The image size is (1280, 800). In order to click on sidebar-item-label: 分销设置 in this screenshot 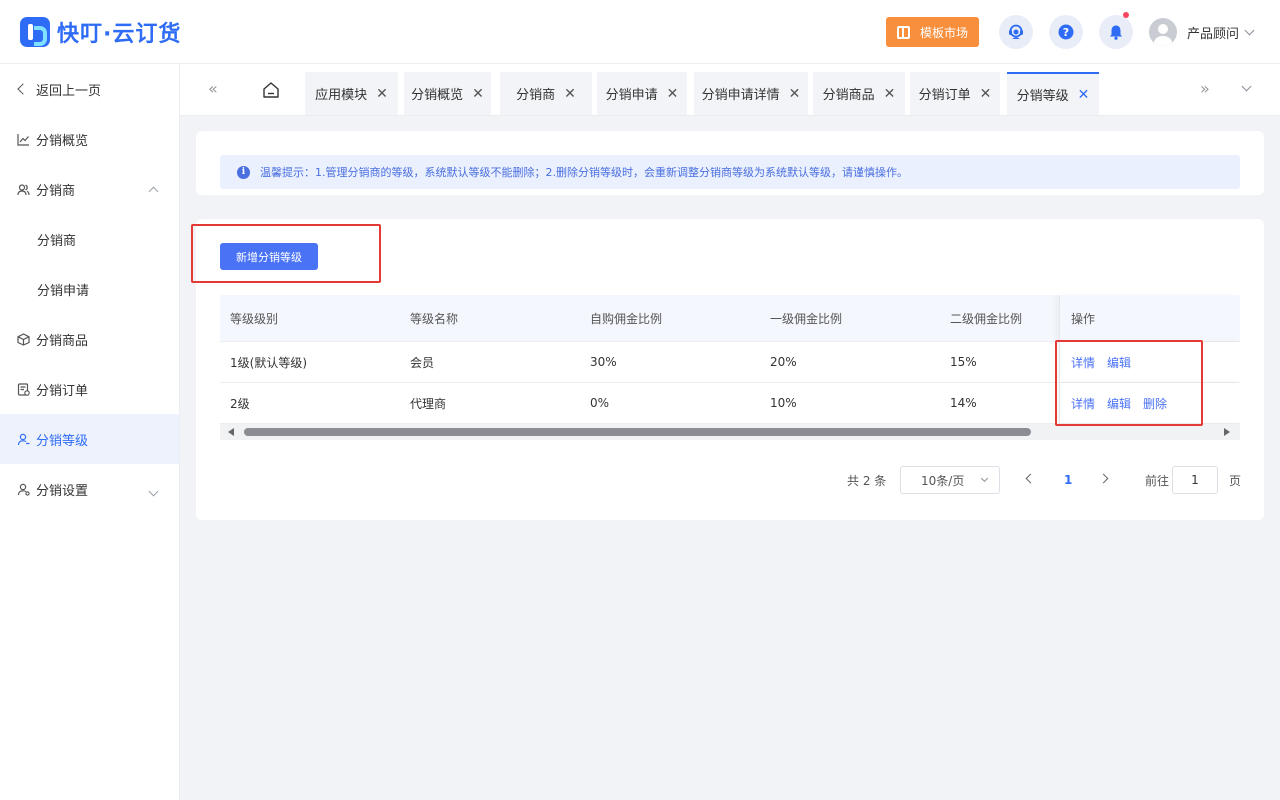, I will do `click(62, 491)`.